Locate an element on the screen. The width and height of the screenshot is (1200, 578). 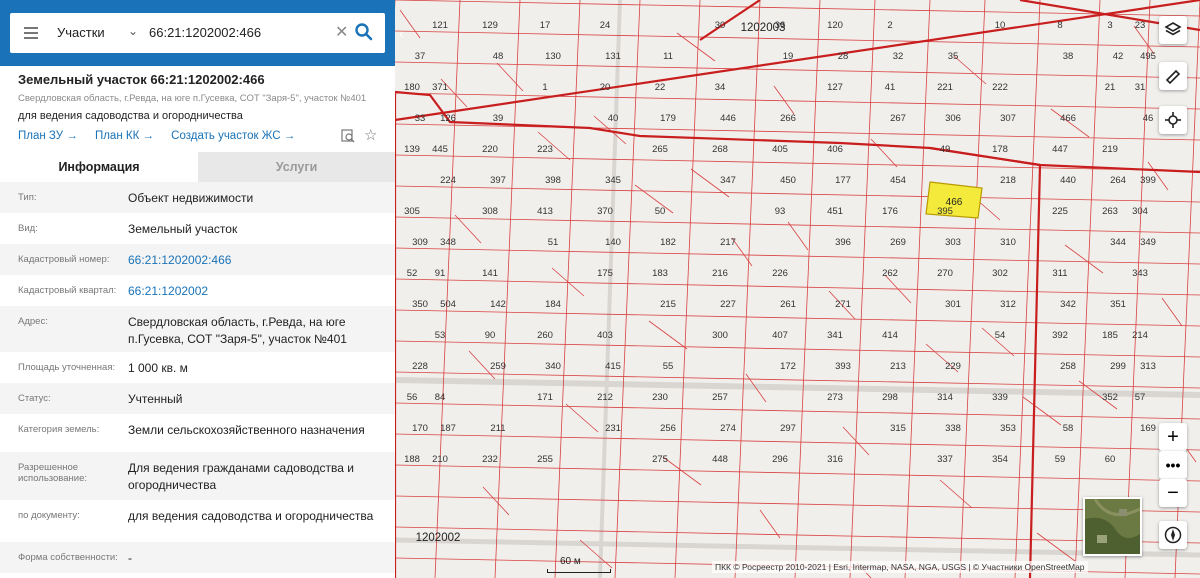
tabs: Информация Услуги is located at coordinates (197, 167).